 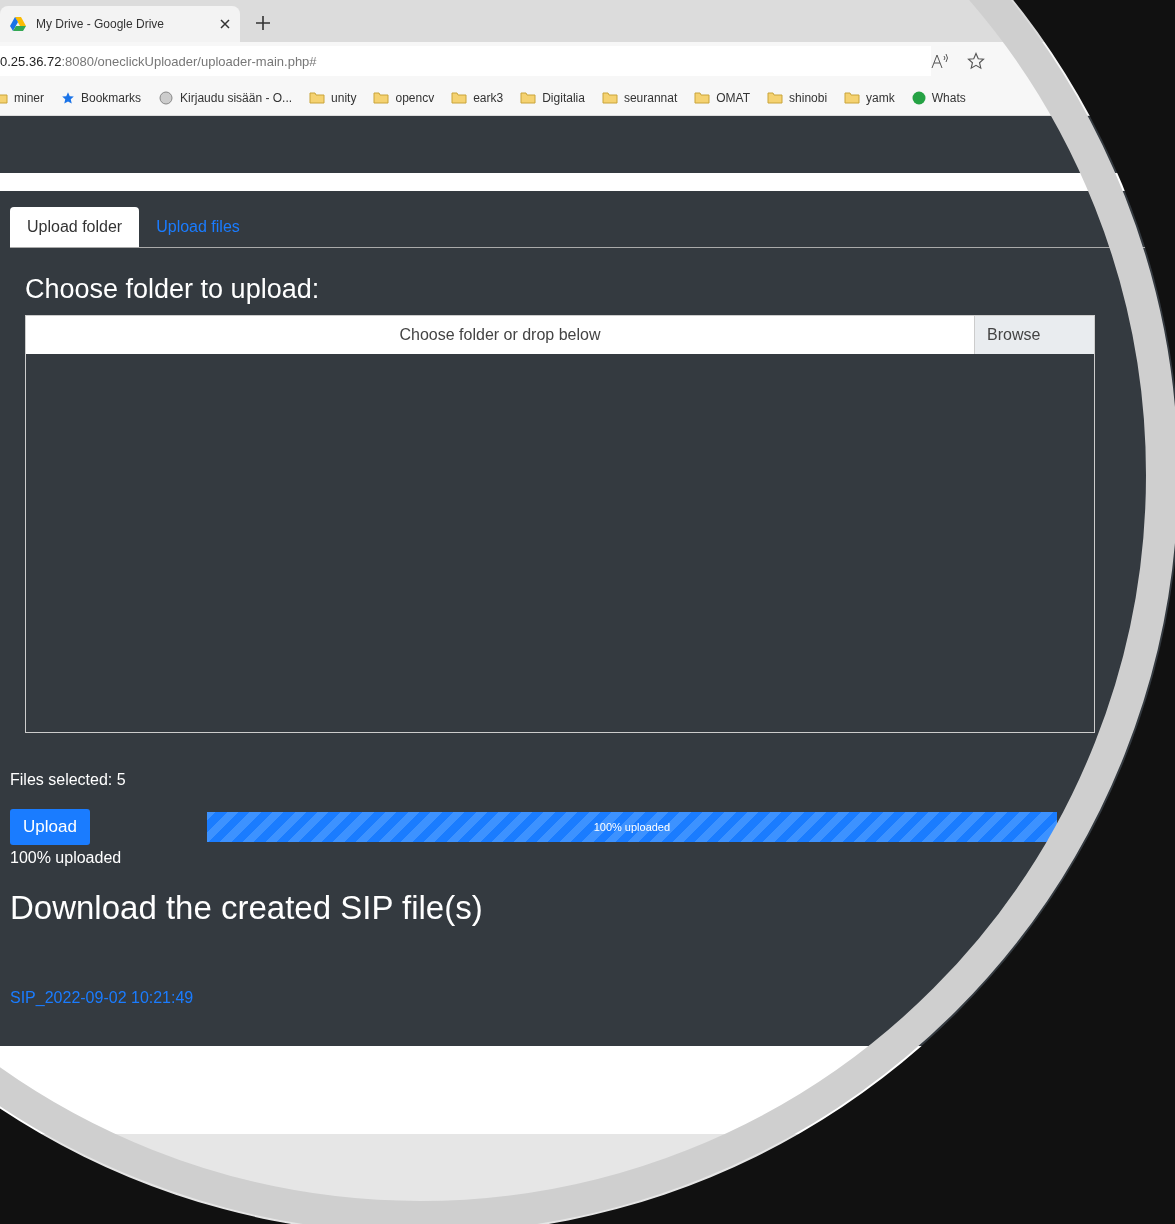 I want to click on bookmark-label: yamk, so click(x=880, y=97).